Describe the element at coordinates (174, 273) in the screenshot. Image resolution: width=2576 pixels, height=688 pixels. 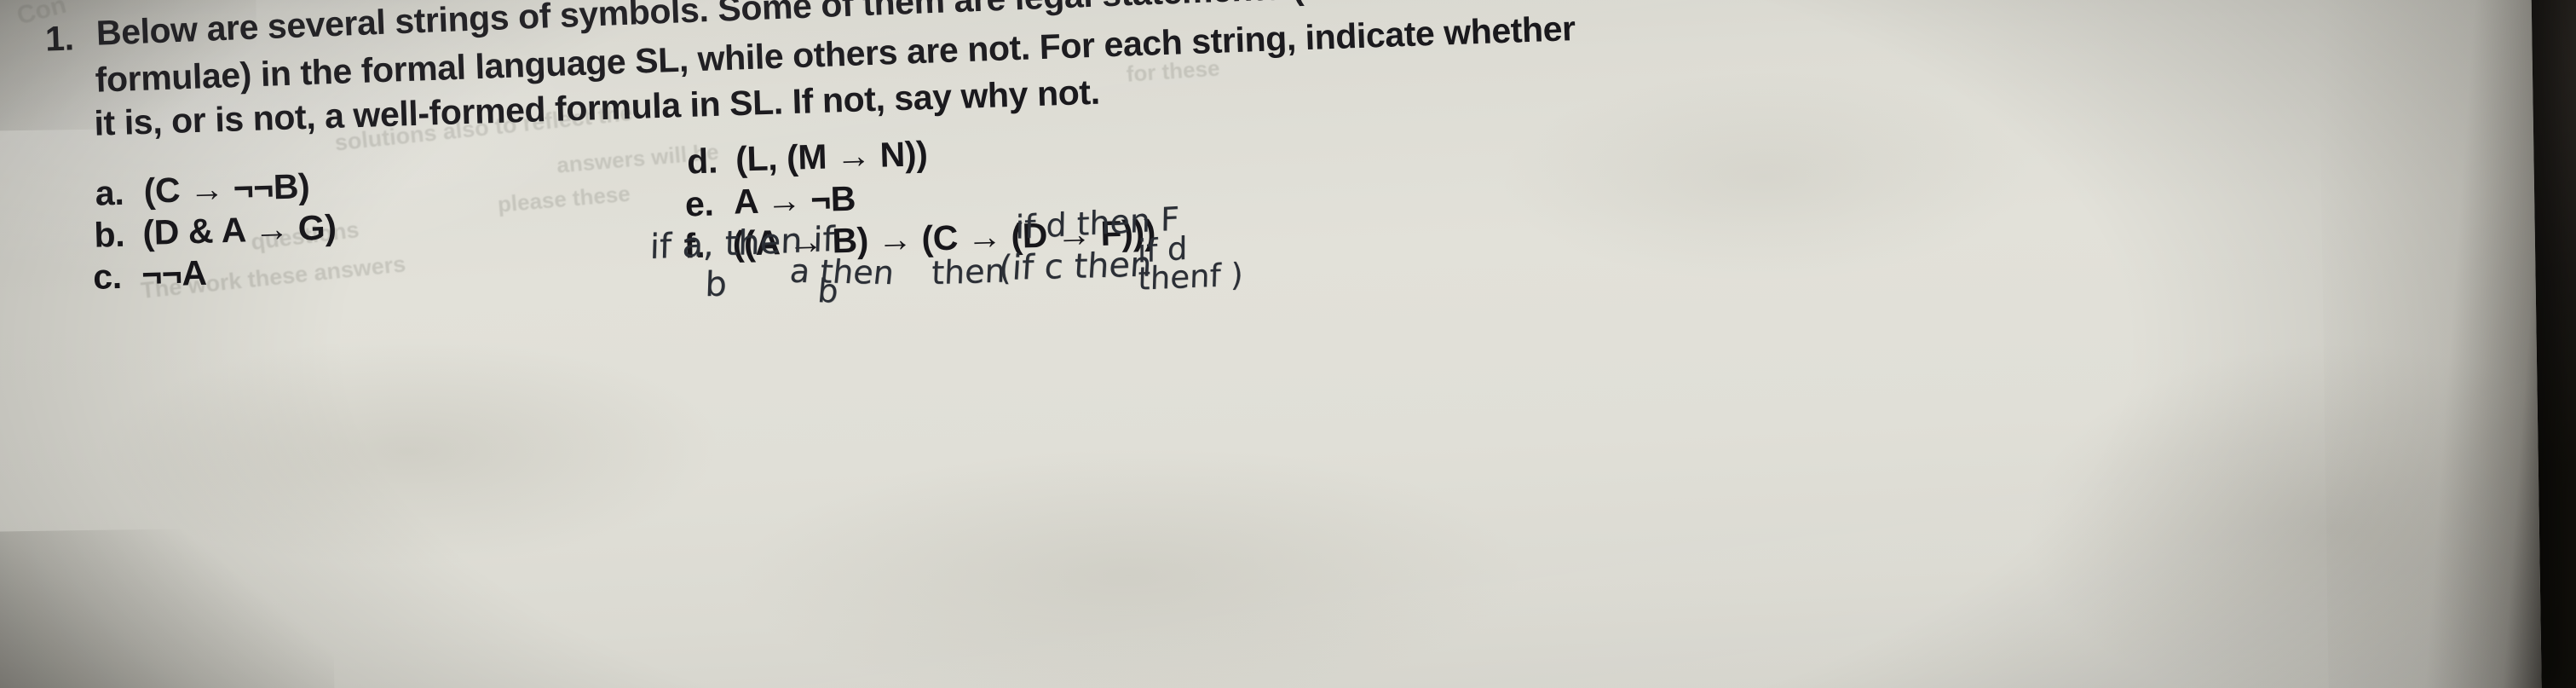
I see `item-c-formula: ¬¬A` at that location.